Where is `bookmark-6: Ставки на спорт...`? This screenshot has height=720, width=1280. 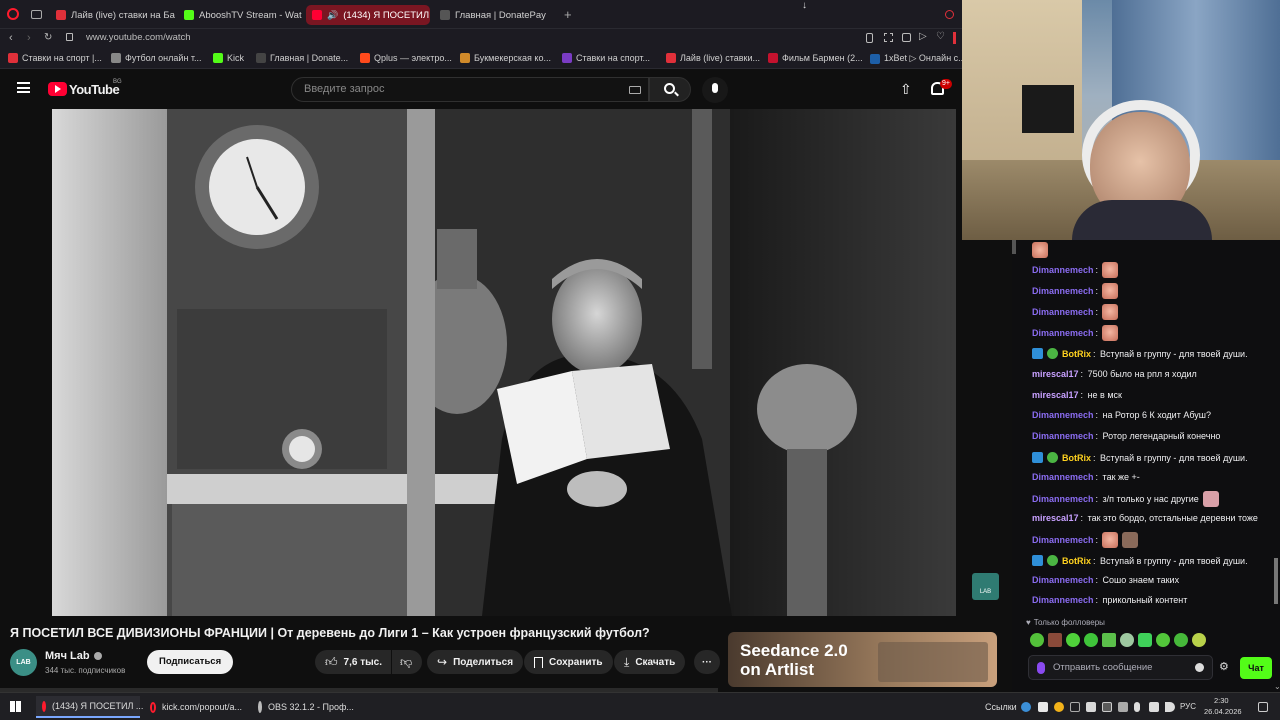 bookmark-6: Ставки на спорт... is located at coordinates (606, 58).